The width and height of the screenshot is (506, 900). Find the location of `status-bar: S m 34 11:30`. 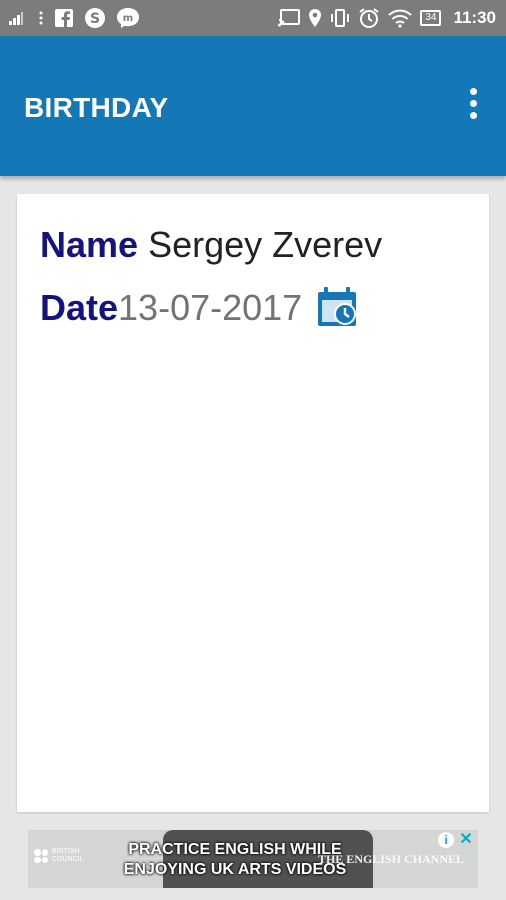

status-bar: S m 34 11:30 is located at coordinates (253, 18).